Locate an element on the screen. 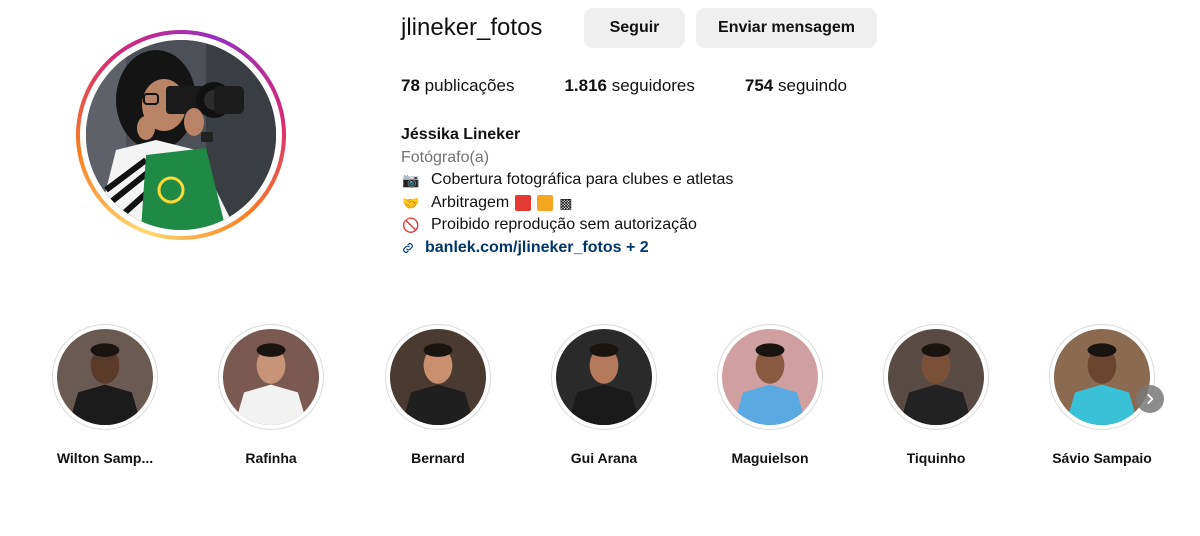 This screenshot has width=1200, height=536. profile-avatar is located at coordinates (181, 135).